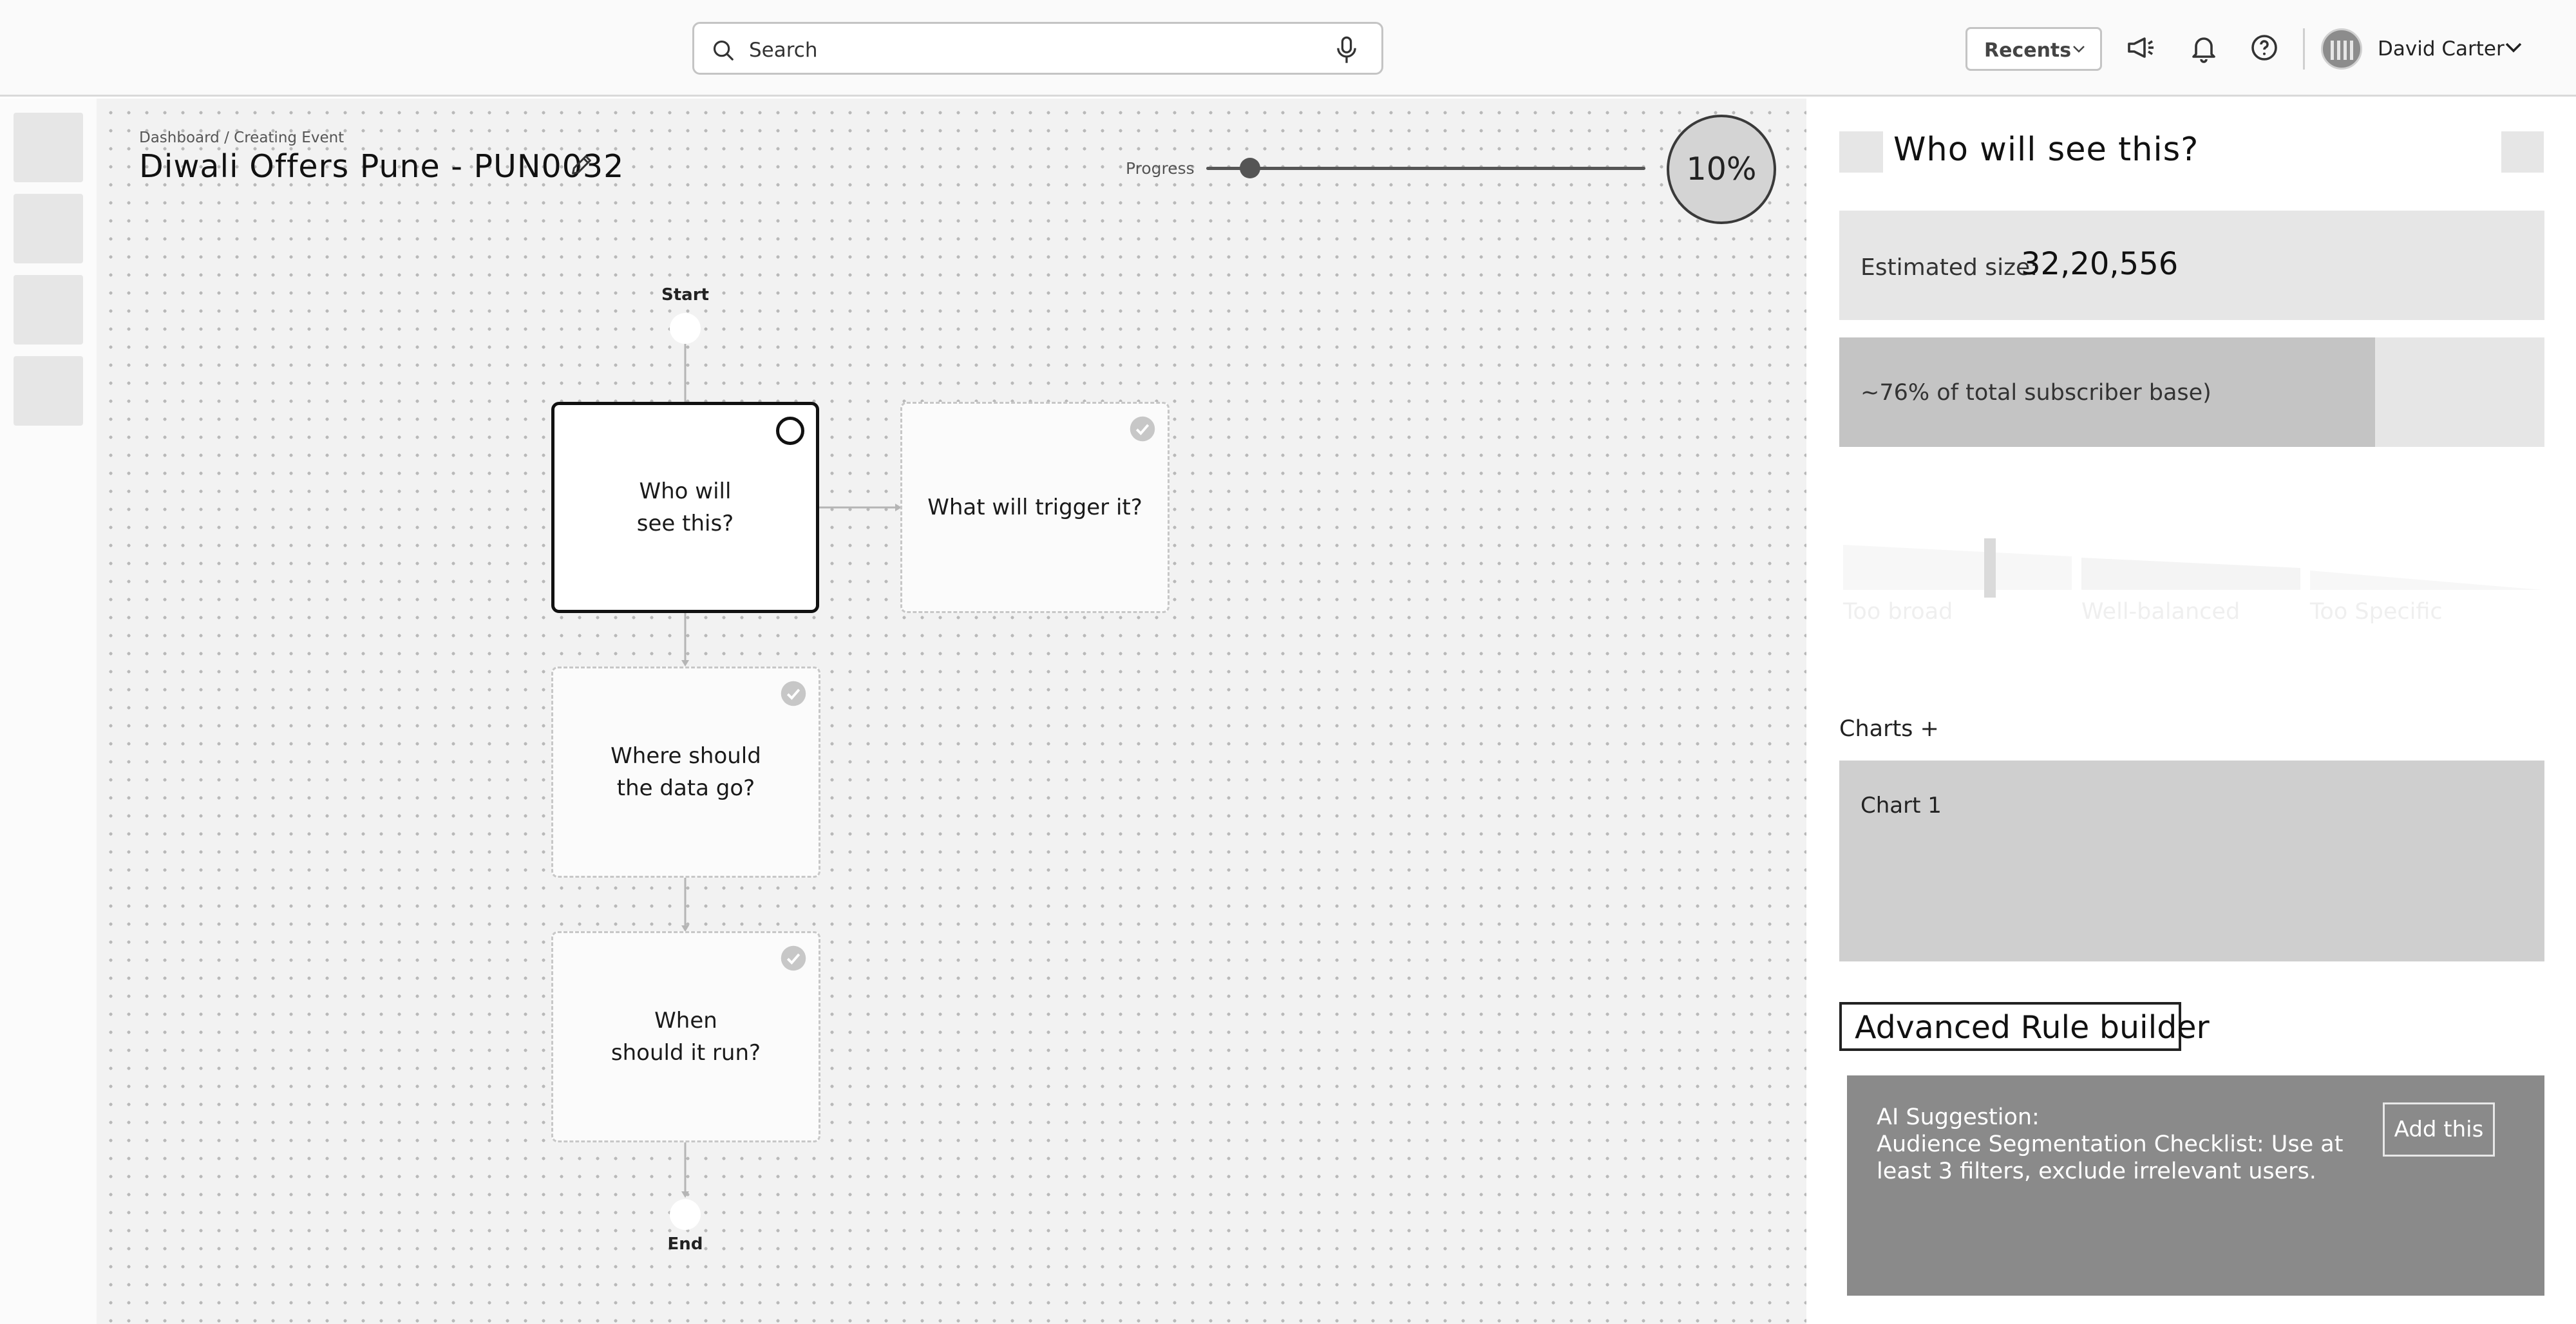 The height and width of the screenshot is (1324, 2576). Describe the element at coordinates (2192, 568) in the screenshot. I see `audience-scale` at that location.